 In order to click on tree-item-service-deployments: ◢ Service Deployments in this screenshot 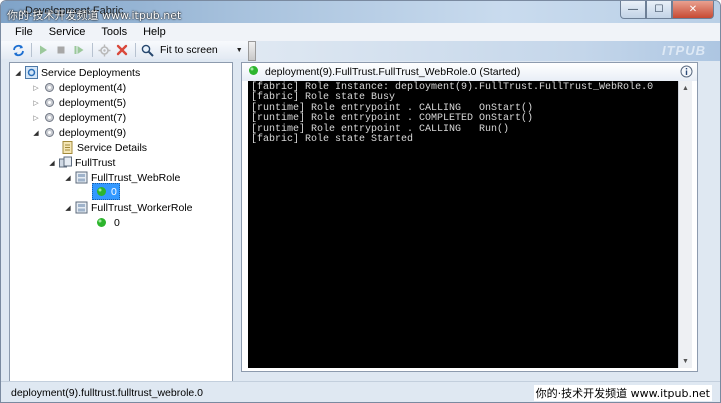, I will do `click(77, 72)`.